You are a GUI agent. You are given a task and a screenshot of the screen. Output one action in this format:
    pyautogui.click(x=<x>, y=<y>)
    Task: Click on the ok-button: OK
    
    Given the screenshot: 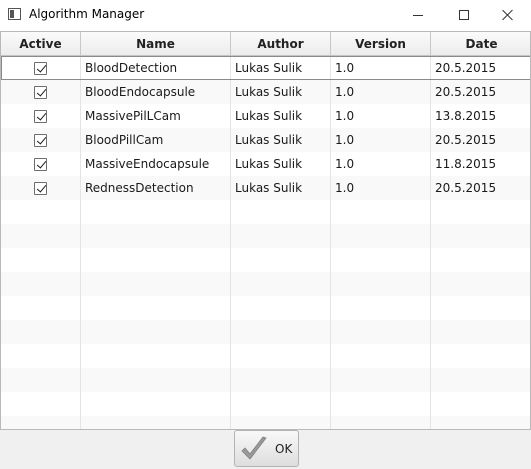 What is the action you would take?
    pyautogui.click(x=266, y=448)
    